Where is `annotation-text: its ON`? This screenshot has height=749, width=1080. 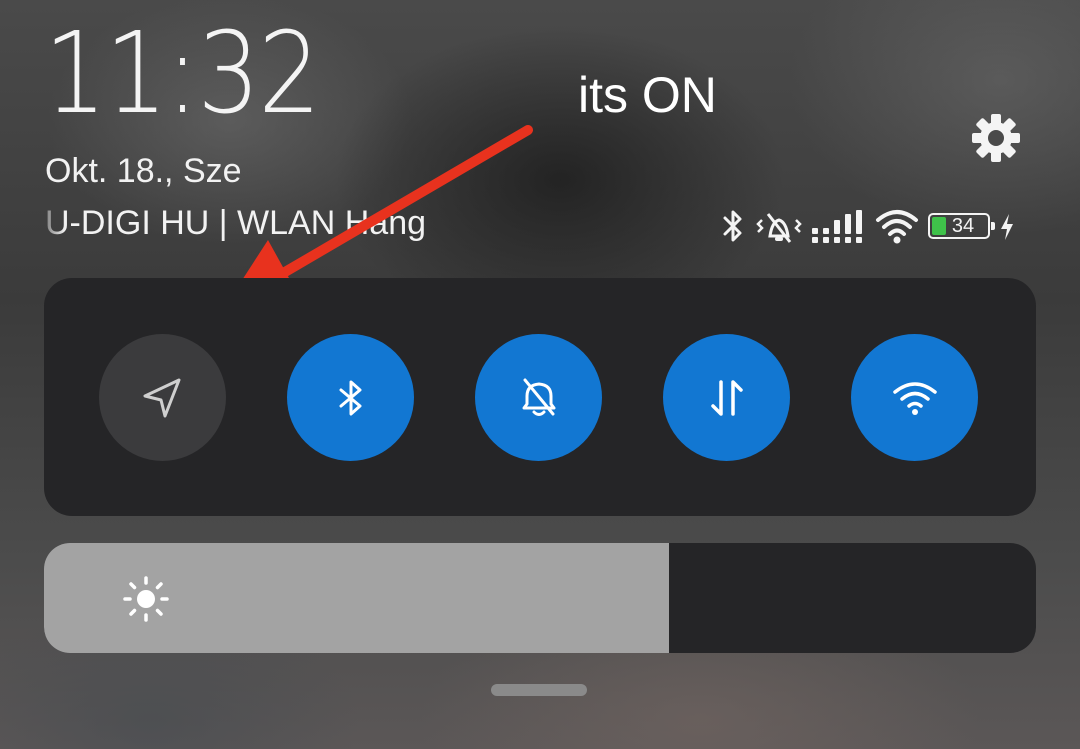
annotation-text: its ON is located at coordinates (647, 95).